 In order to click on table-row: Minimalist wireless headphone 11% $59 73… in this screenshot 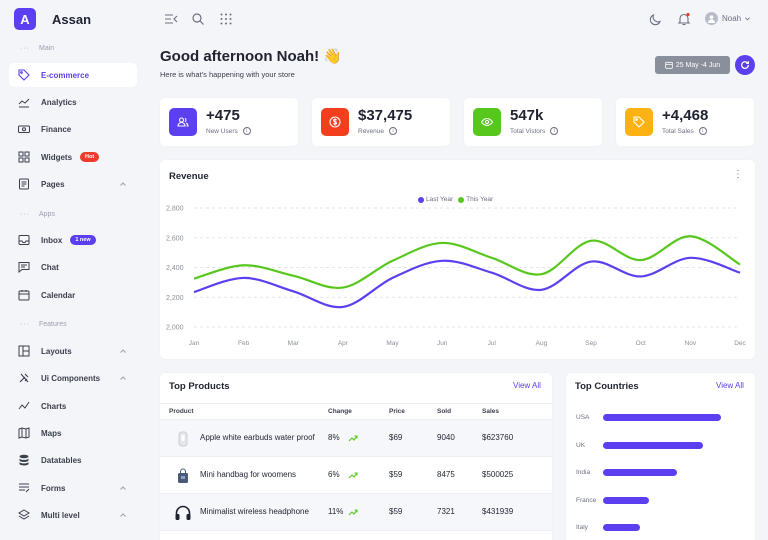, I will do `click(356, 512)`.